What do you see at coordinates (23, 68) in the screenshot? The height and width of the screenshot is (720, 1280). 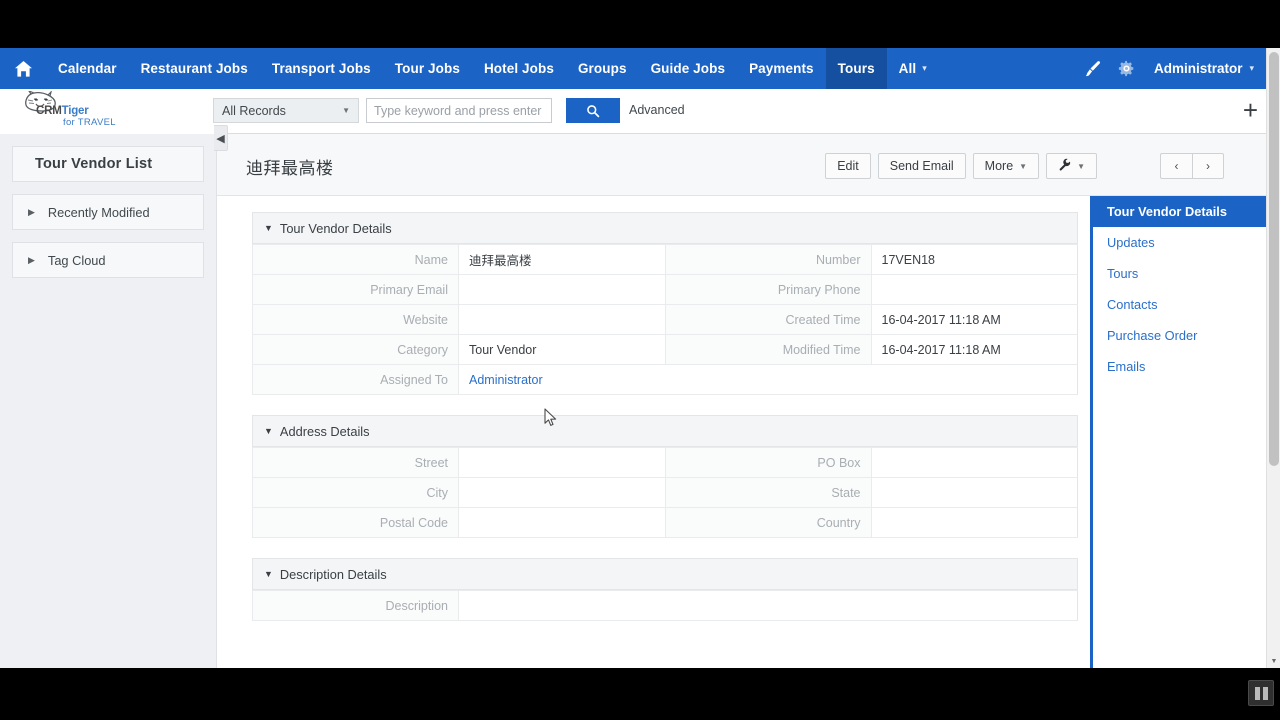 I see `home-icon` at bounding box center [23, 68].